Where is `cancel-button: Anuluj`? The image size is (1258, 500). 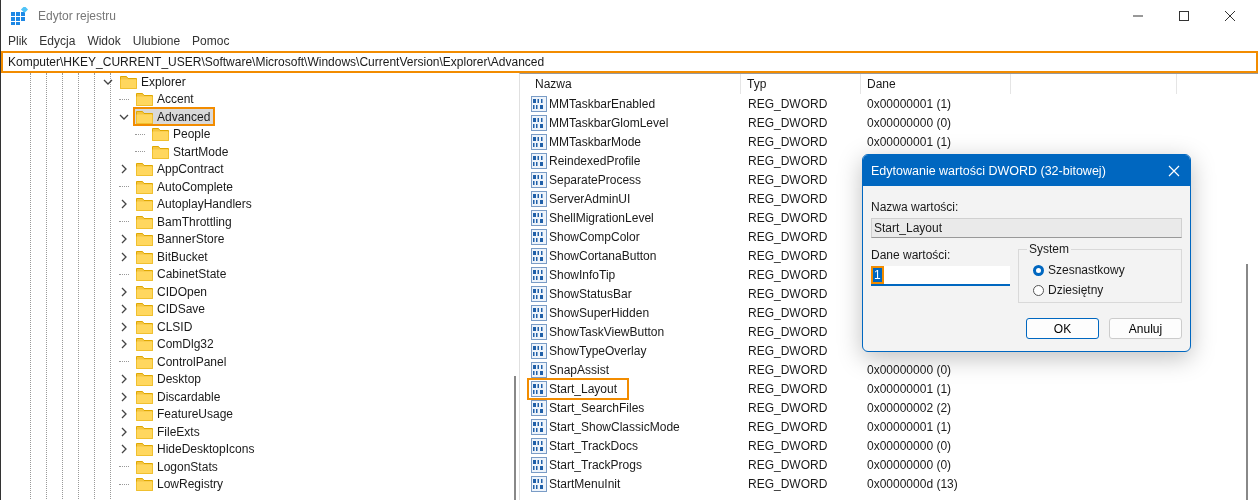
cancel-button: Anuluj is located at coordinates (1145, 328).